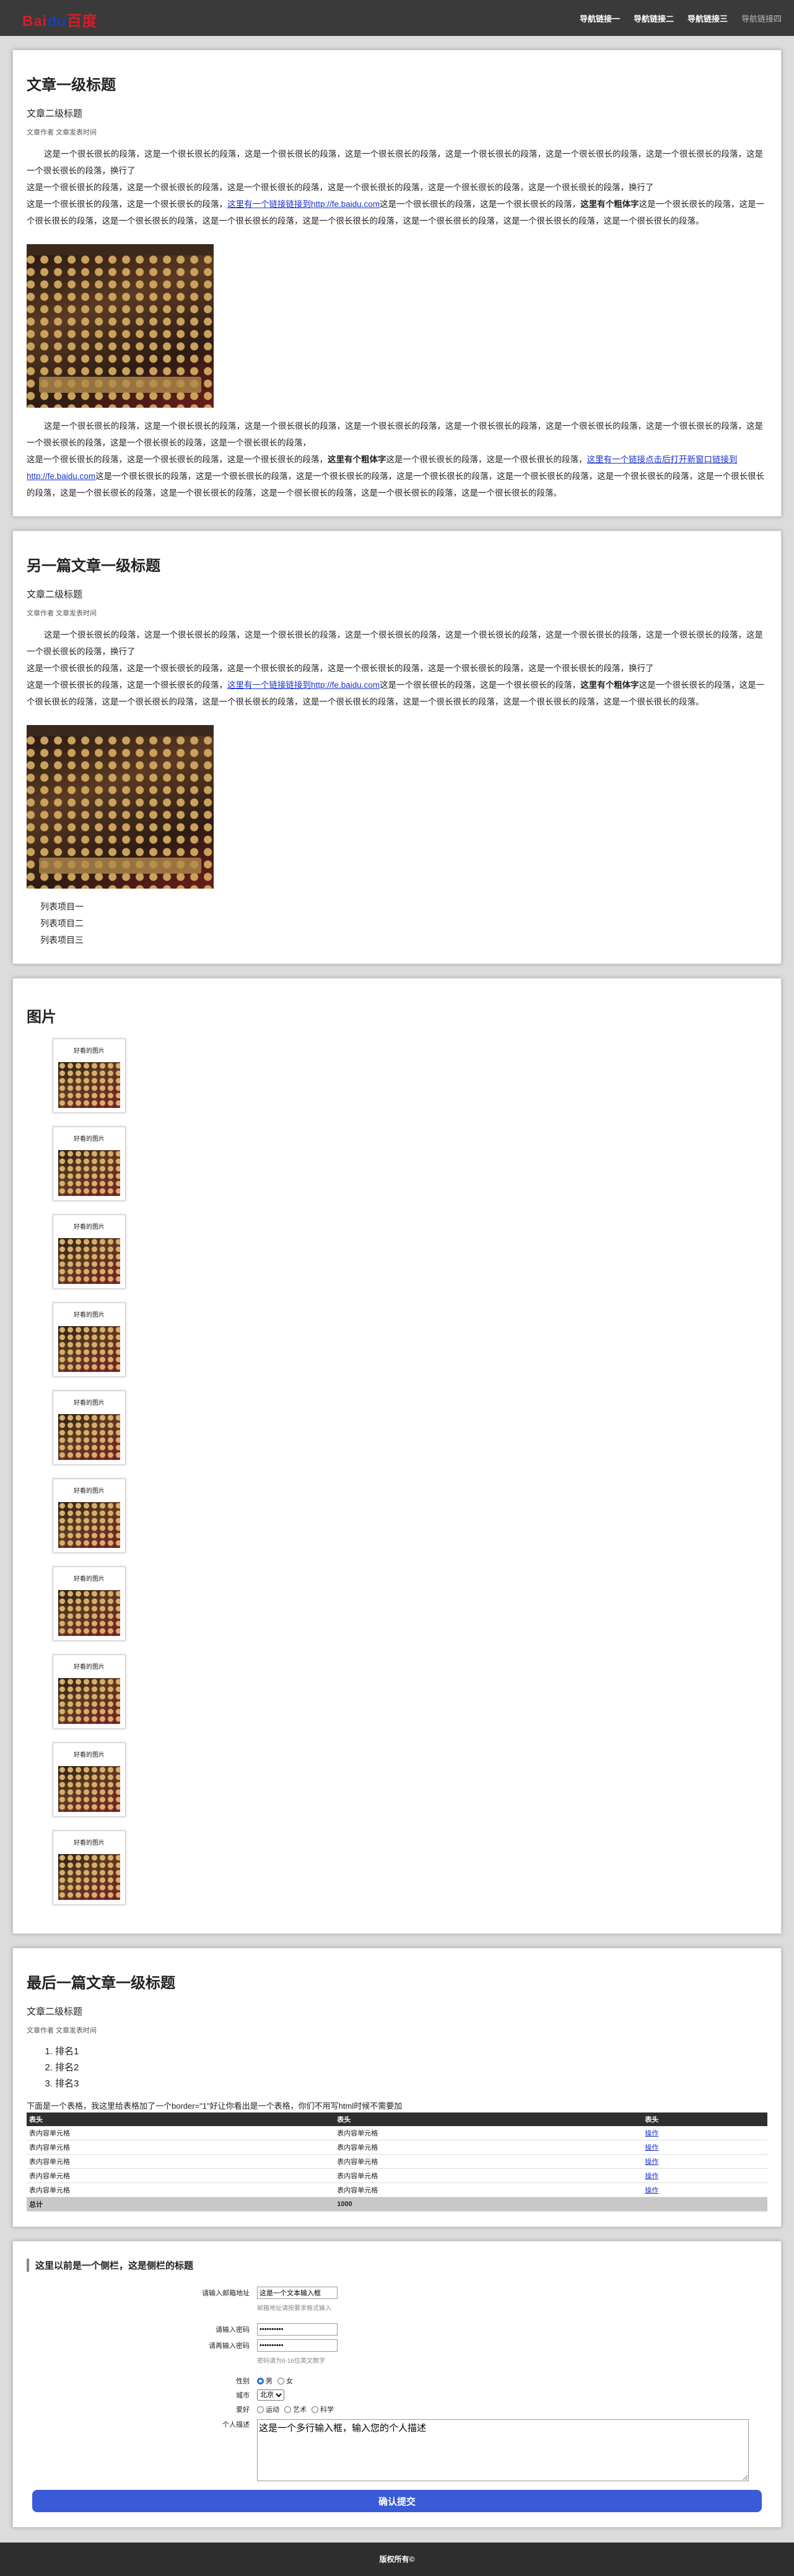  What do you see at coordinates (323, 2409) in the screenshot?
I see `hobby-option-science: 科学` at bounding box center [323, 2409].